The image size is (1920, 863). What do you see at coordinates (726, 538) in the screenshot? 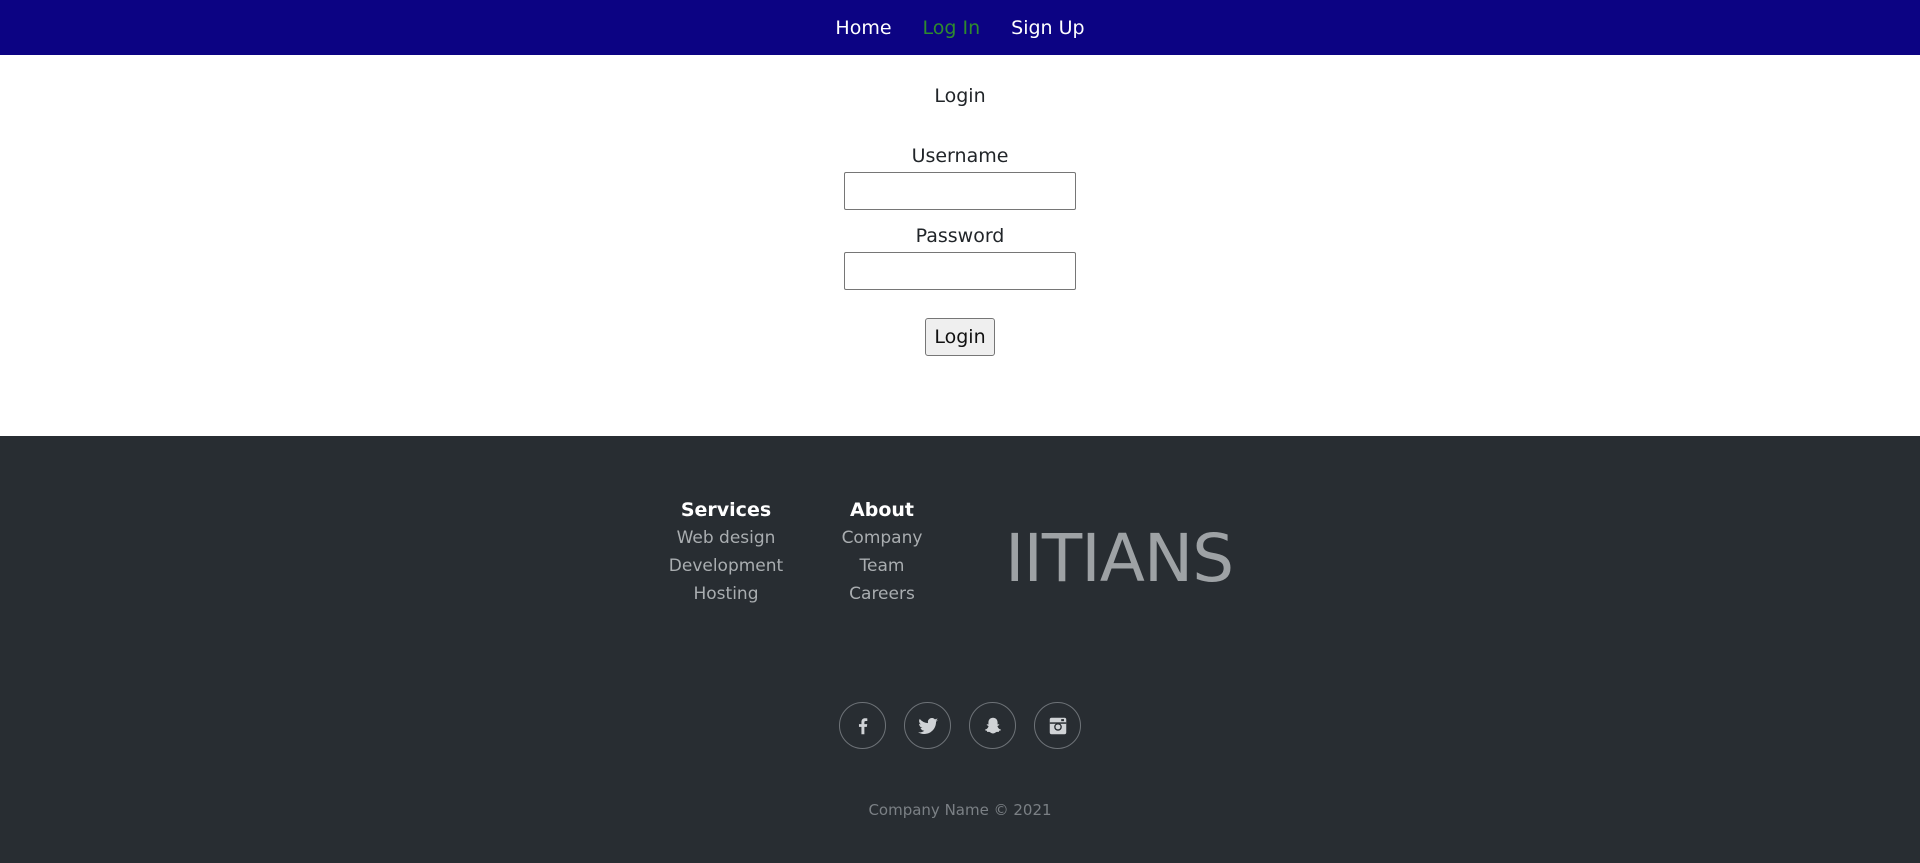
I see `footer-link-web-design: Web design` at bounding box center [726, 538].